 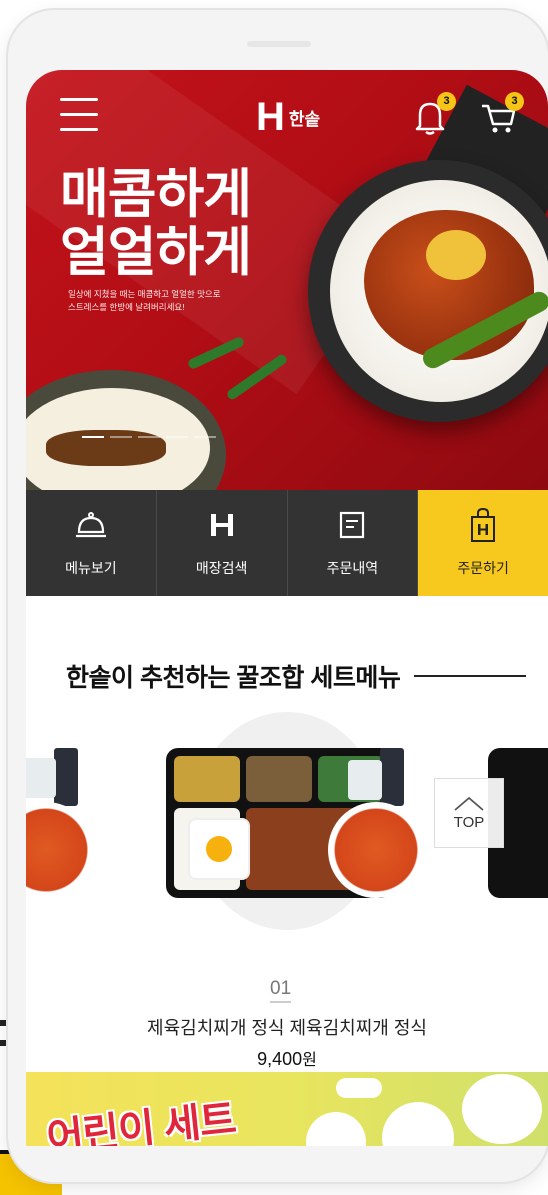 I want to click on notification-button: 3, so click(x=434, y=114).